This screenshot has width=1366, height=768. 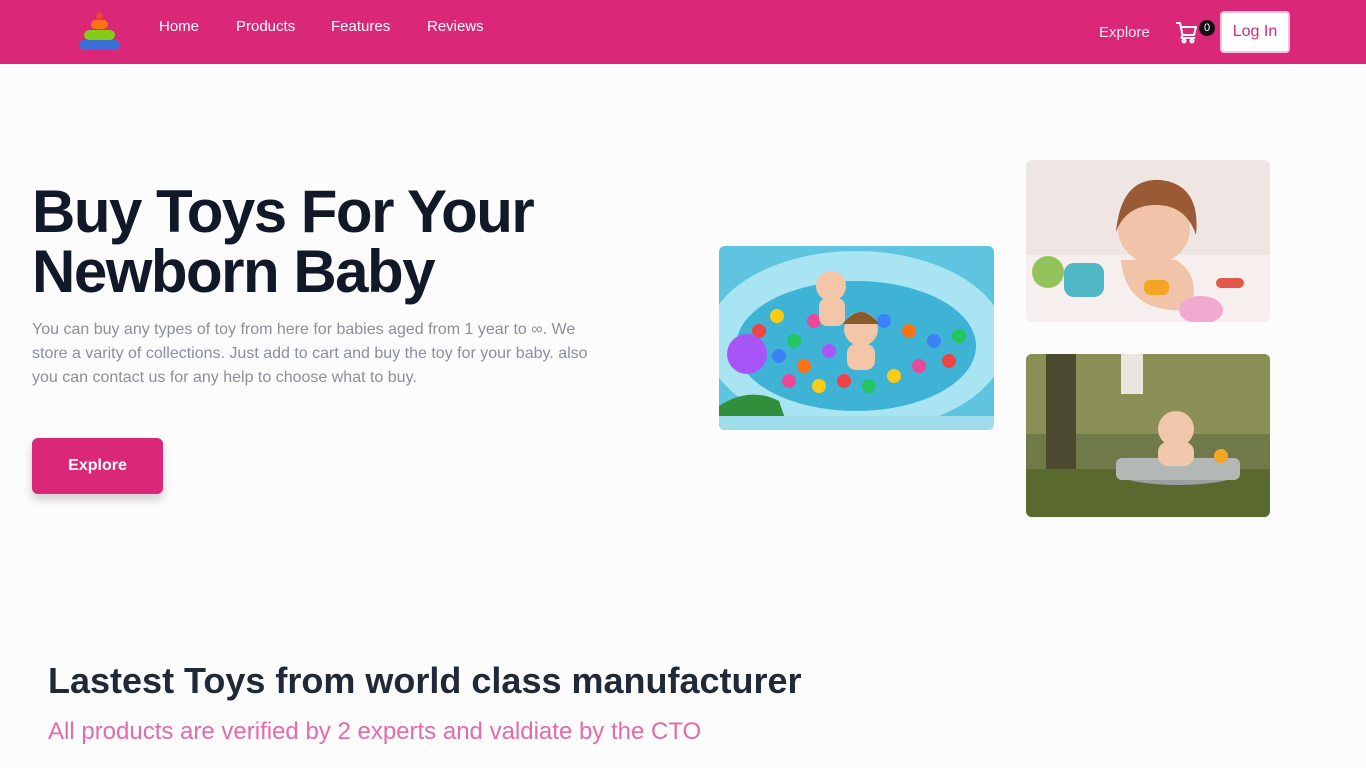 What do you see at coordinates (1148, 241) in the screenshot?
I see `bath-toys-photo` at bounding box center [1148, 241].